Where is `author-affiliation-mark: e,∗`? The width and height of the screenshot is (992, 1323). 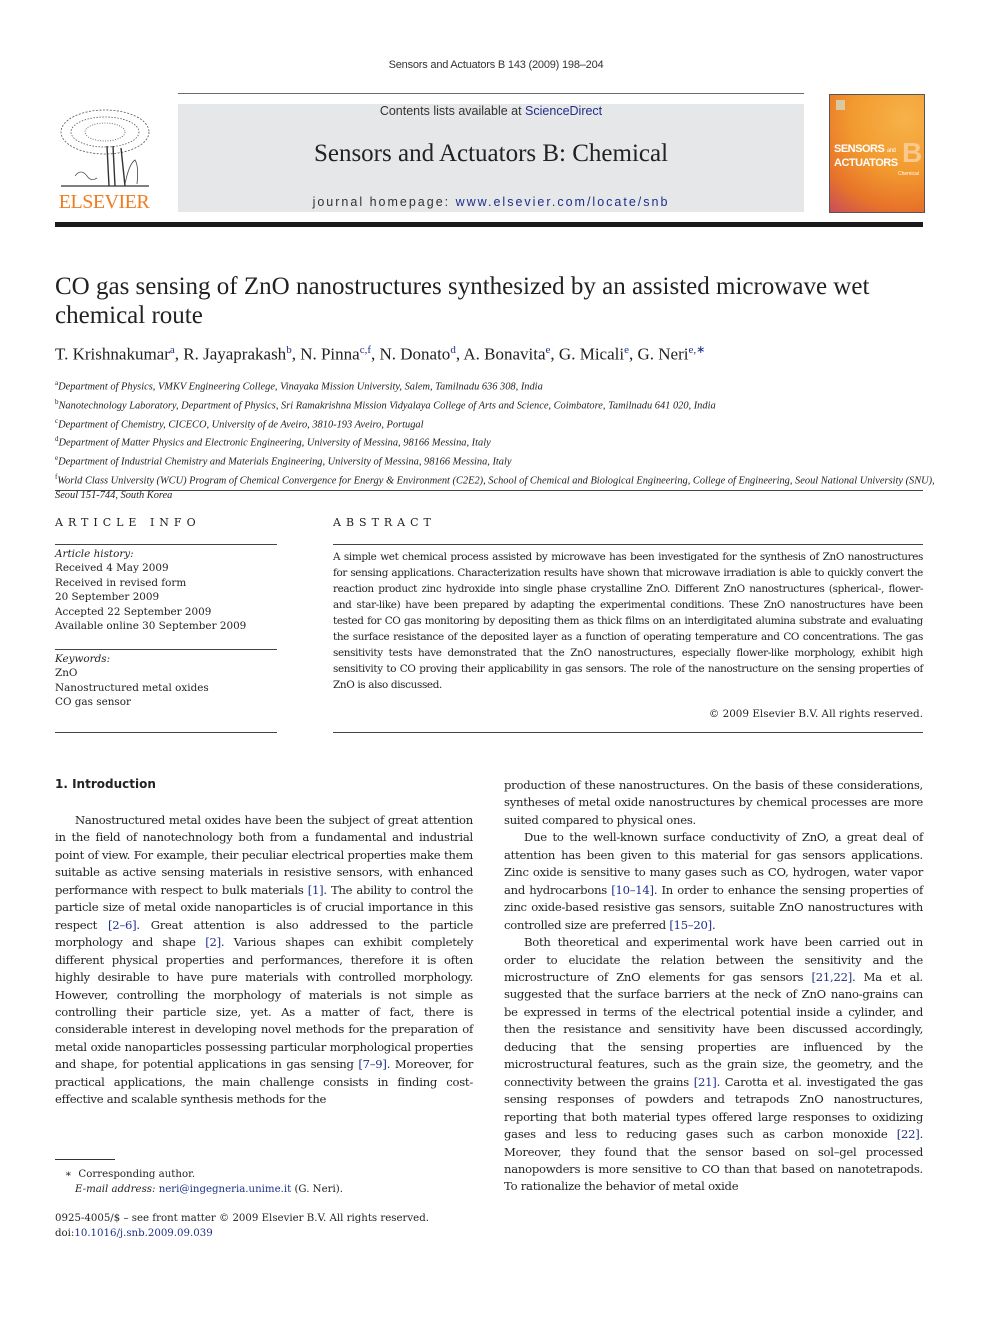
author-affiliation-mark: e,∗ is located at coordinates (696, 350).